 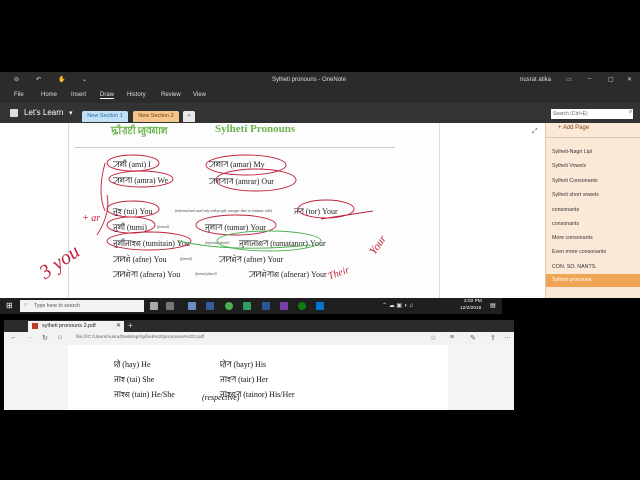 I want to click on maximize-icon: ▢, so click(x=611, y=79).